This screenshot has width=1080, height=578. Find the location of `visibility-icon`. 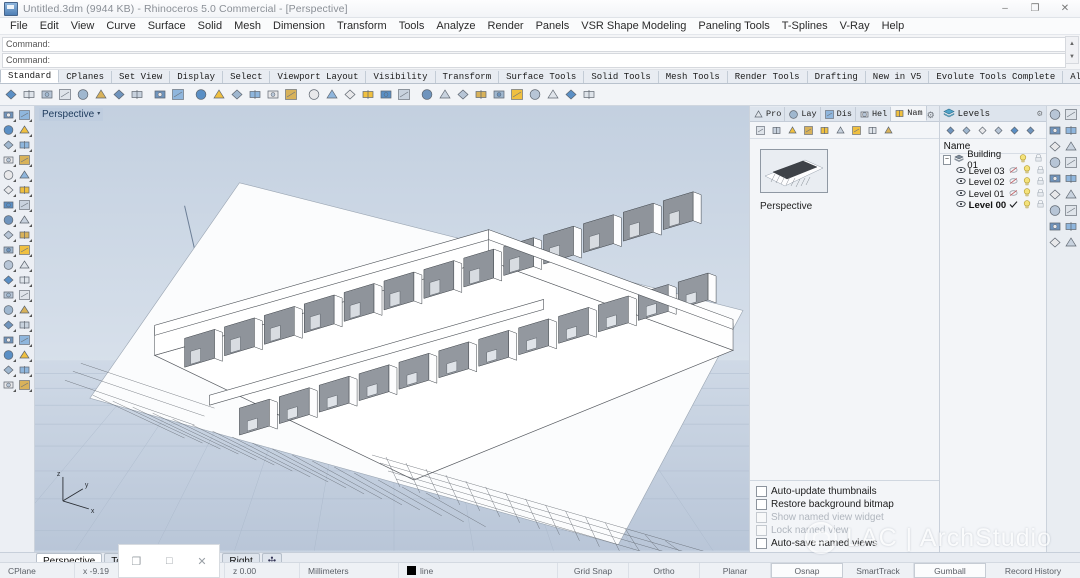

visibility-icon is located at coordinates (966, 130).